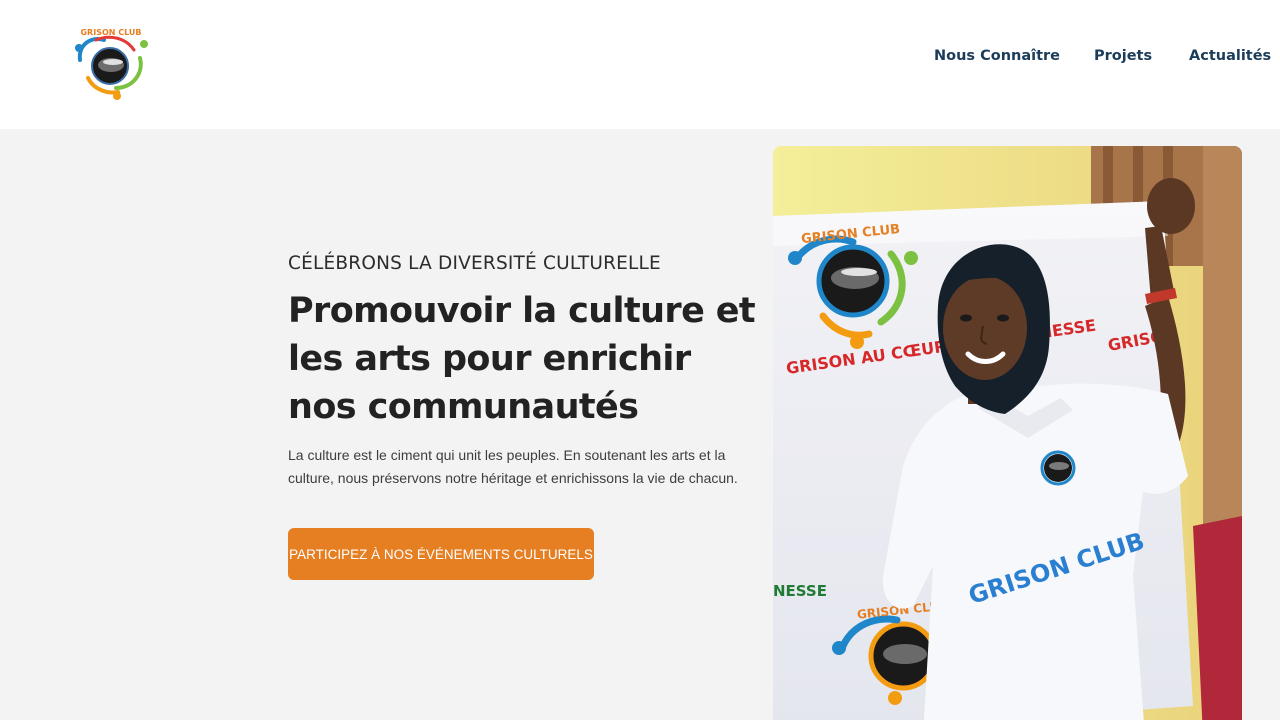  Describe the element at coordinates (800, 591) in the screenshot. I see `banner-side-text: NESSE` at that location.